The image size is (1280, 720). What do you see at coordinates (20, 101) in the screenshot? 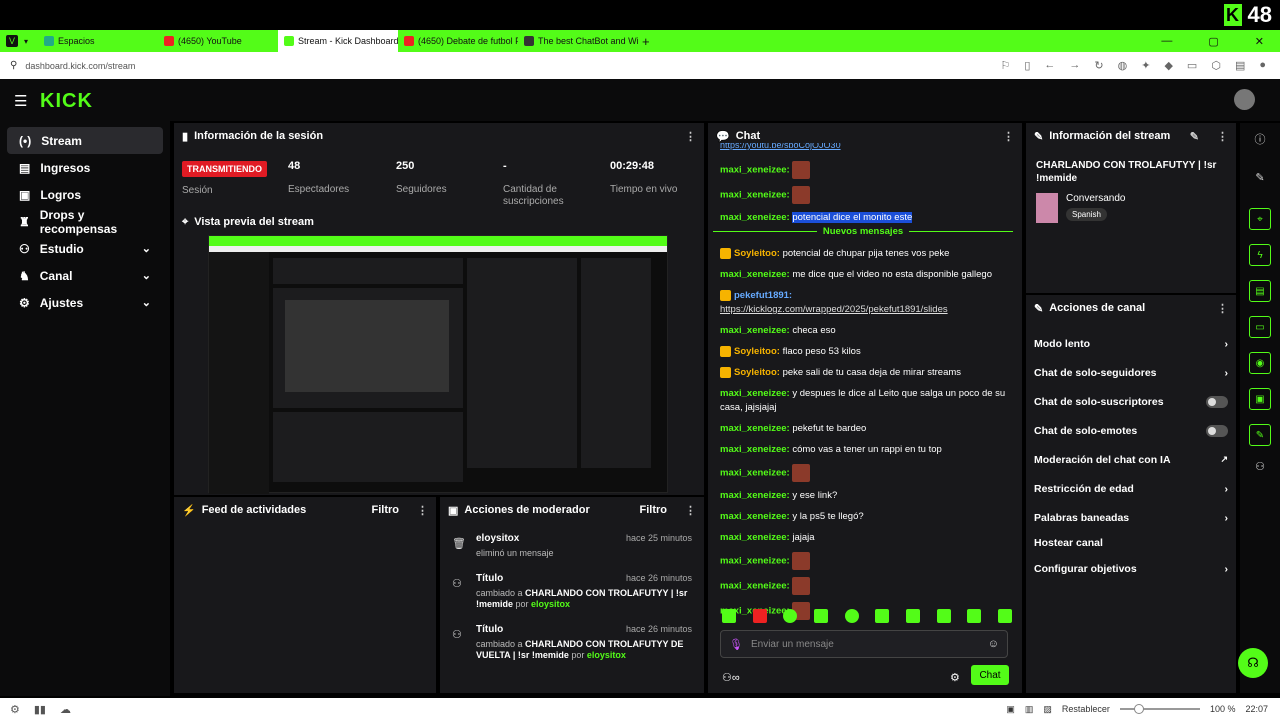
I see `hamburger-menu-icon: ☰` at bounding box center [20, 101].